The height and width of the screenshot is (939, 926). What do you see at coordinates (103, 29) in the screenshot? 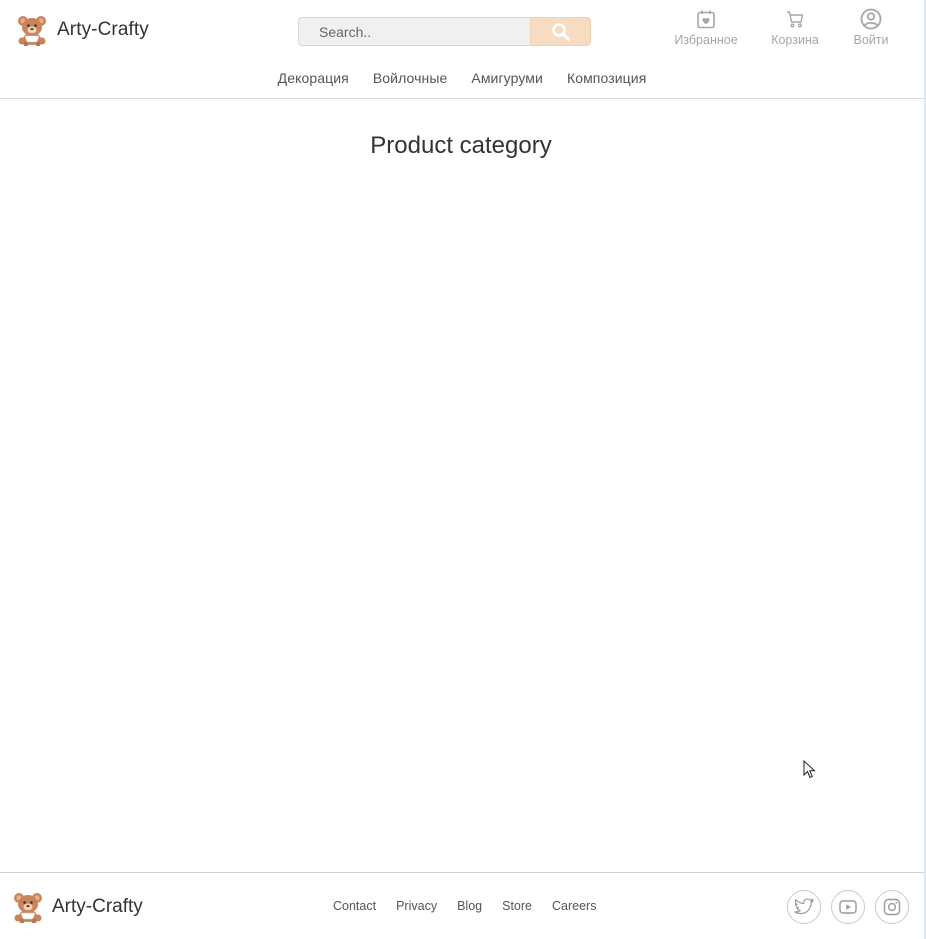
I see `brand-name: Arty-Crafty` at bounding box center [103, 29].